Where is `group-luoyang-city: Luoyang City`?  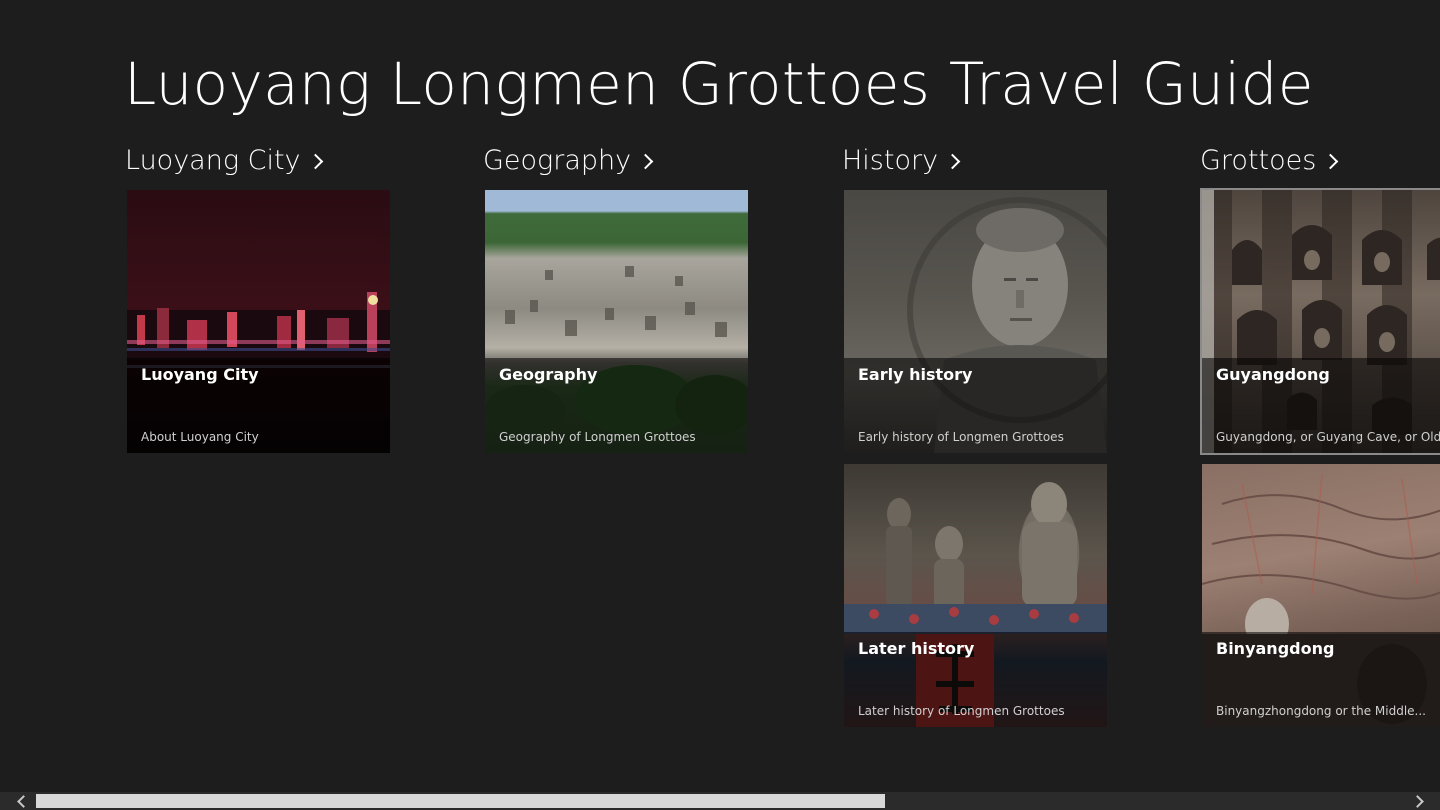 group-luoyang-city: Luoyang City is located at coordinates (224, 160).